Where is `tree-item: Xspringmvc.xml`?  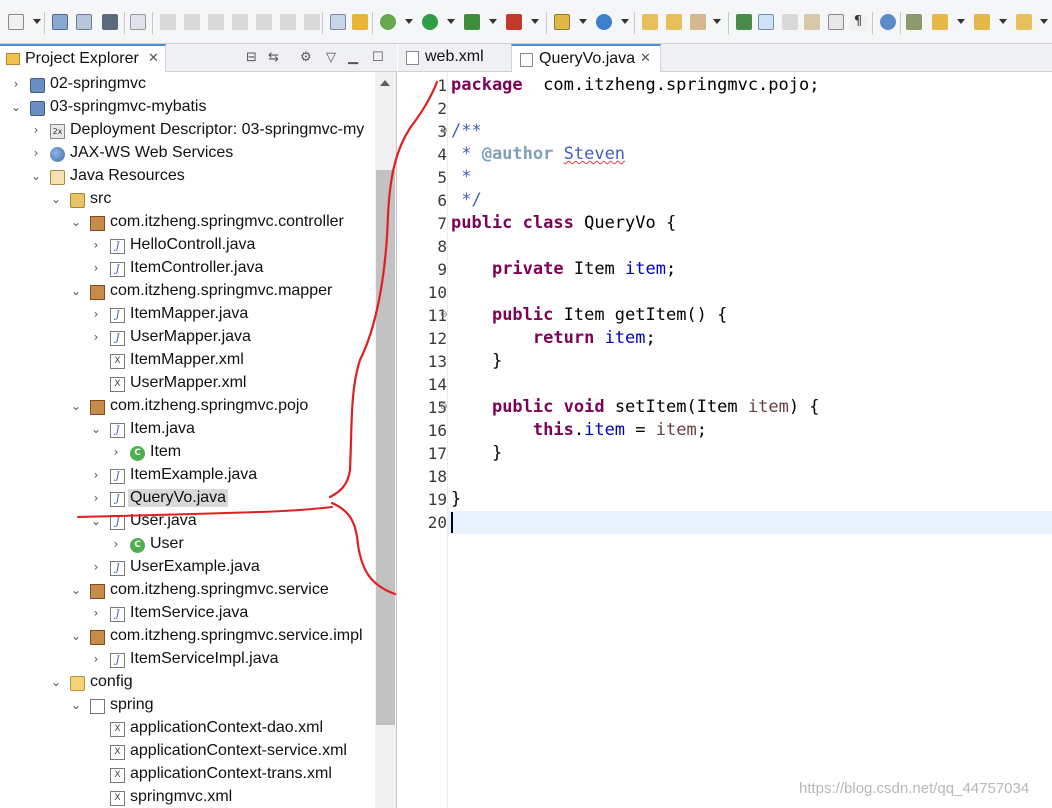
tree-item: Xspringmvc.xml is located at coordinates (187, 797).